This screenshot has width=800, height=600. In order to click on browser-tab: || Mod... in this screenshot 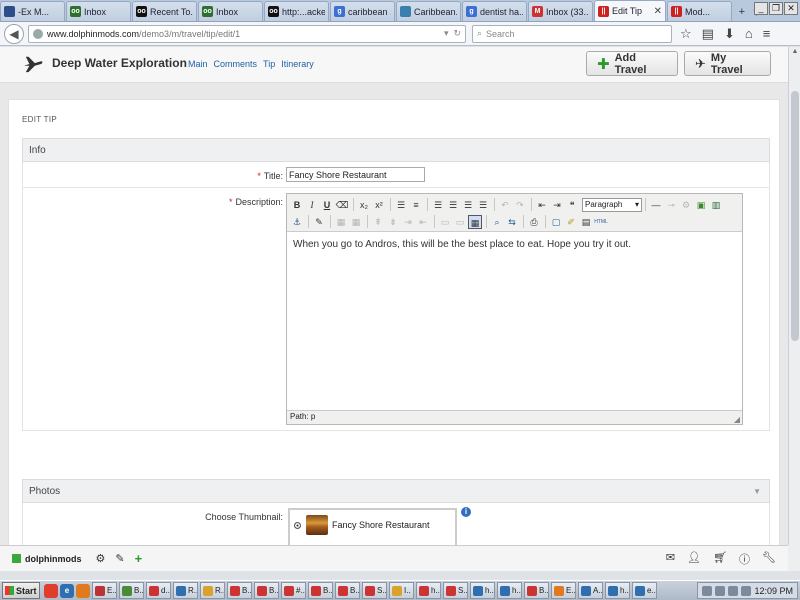, I will do `click(699, 11)`.